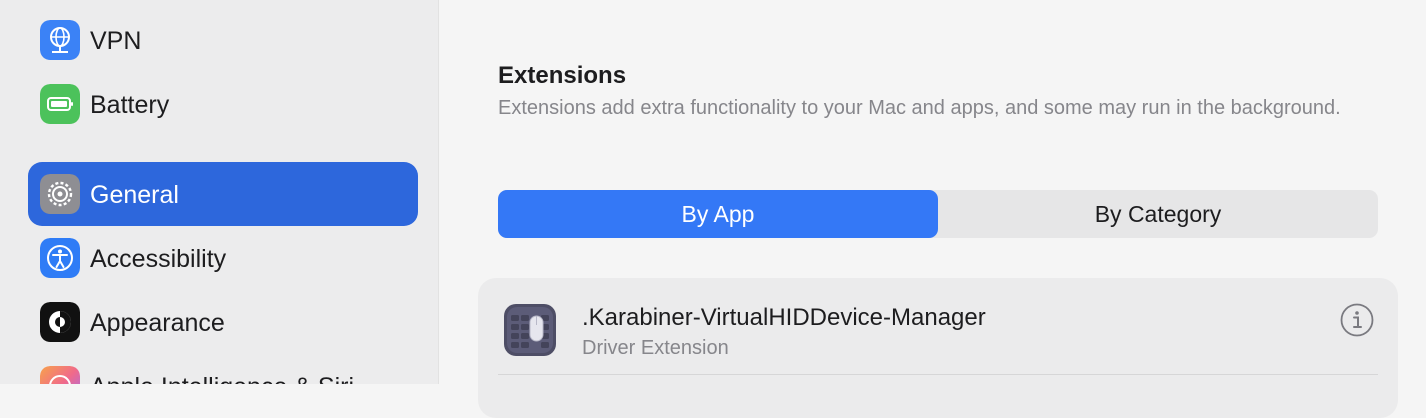 Image resolution: width=1426 pixels, height=418 pixels. Describe the element at coordinates (134, 195) in the screenshot. I see `sidebar-item-label: General` at that location.